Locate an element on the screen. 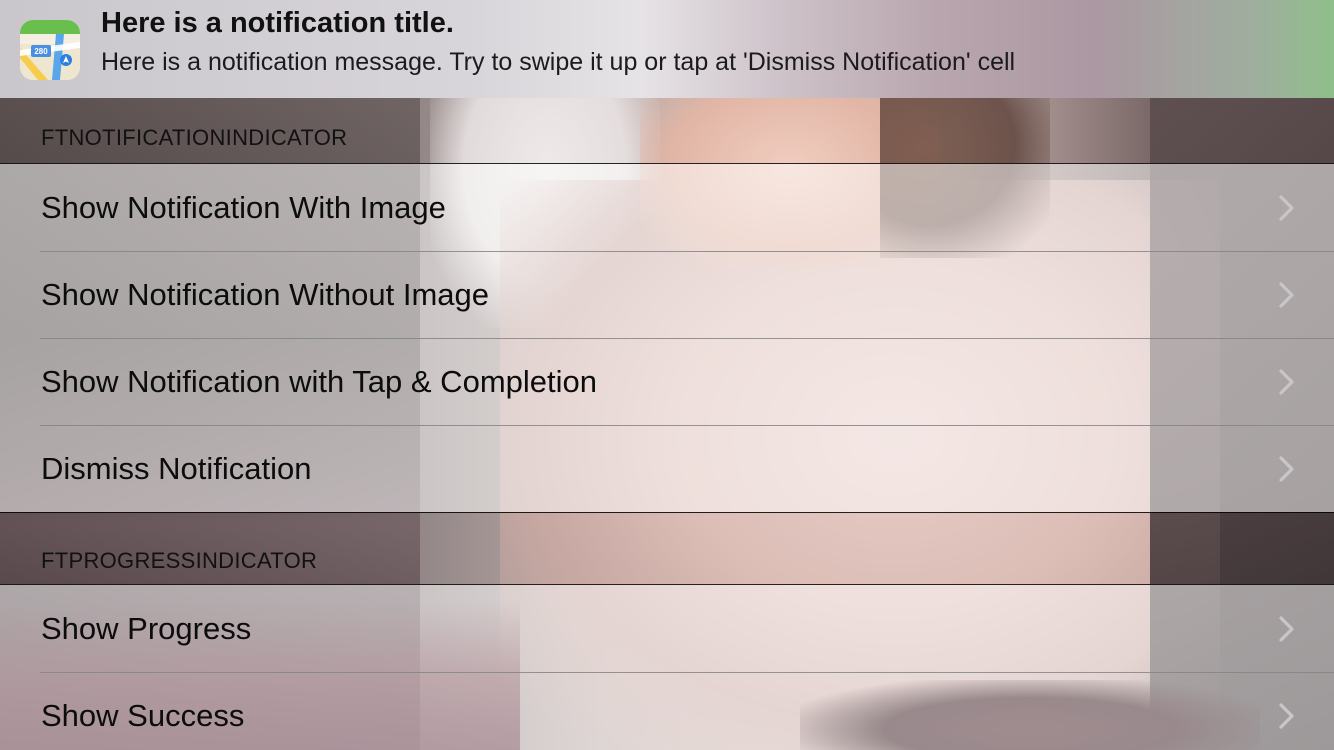 This screenshot has width=1334, height=750. cell-label: Show Notification with Tap & Completion is located at coordinates (319, 381).